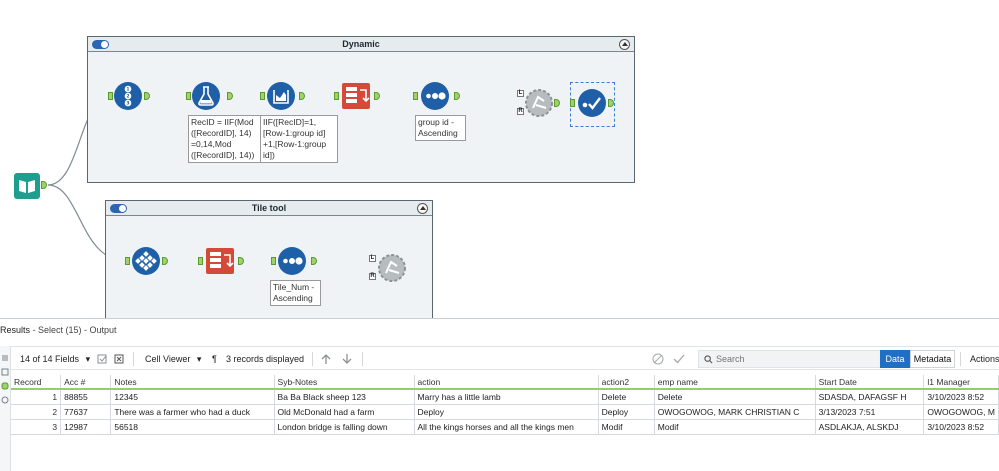 This screenshot has height=471, width=999. Describe the element at coordinates (361, 44) in the screenshot. I see `container-dynamic-header: Dynamic` at that location.